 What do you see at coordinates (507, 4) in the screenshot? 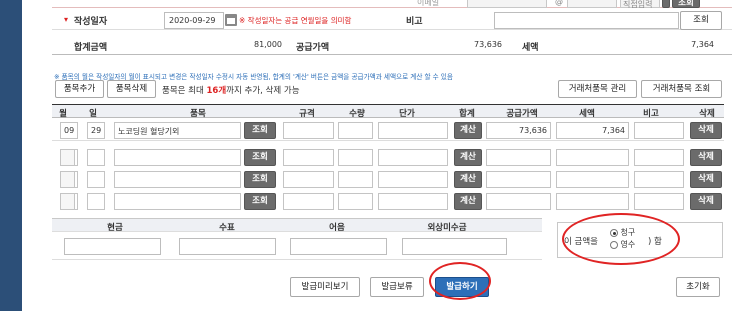
I see `email-local-input` at bounding box center [507, 4].